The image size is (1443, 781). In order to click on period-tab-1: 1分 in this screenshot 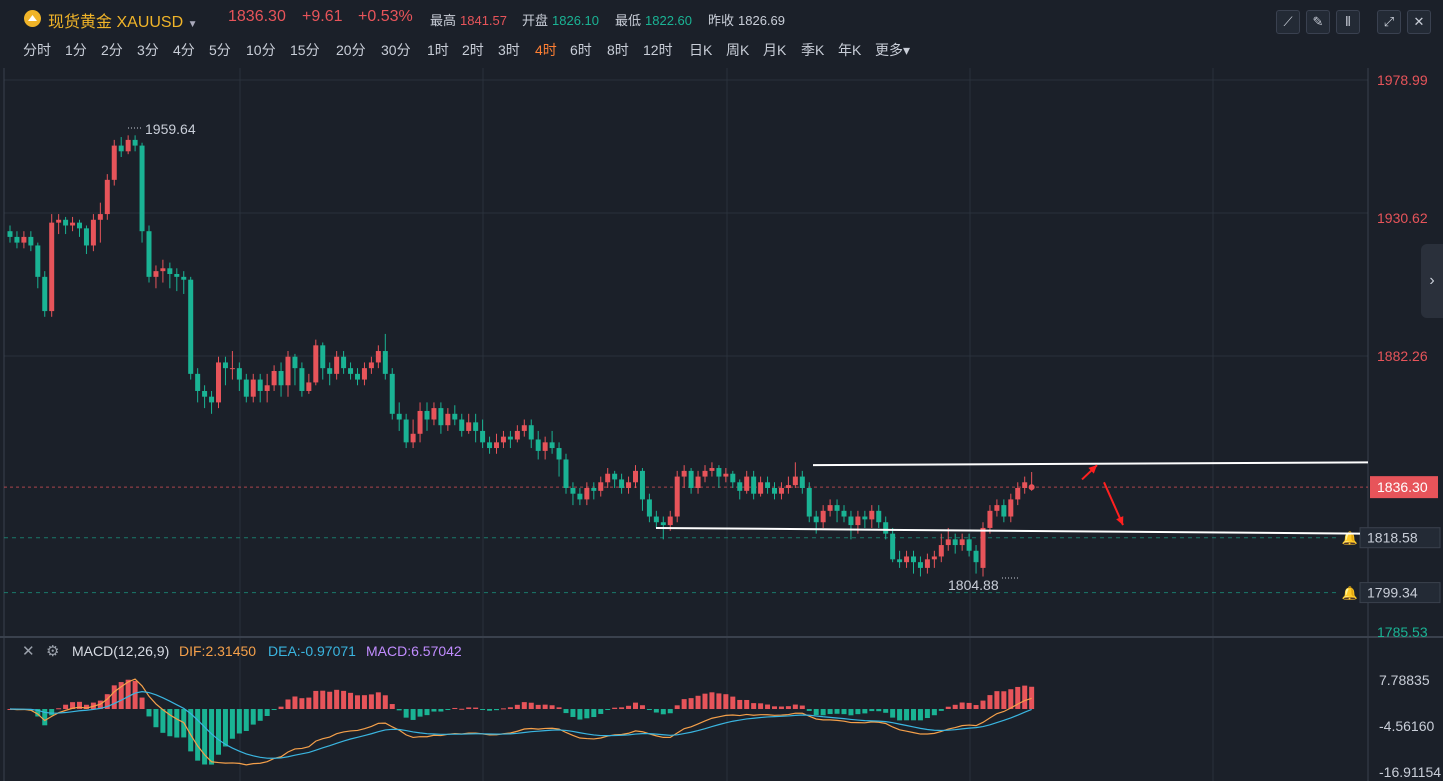, I will do `click(76, 50)`.